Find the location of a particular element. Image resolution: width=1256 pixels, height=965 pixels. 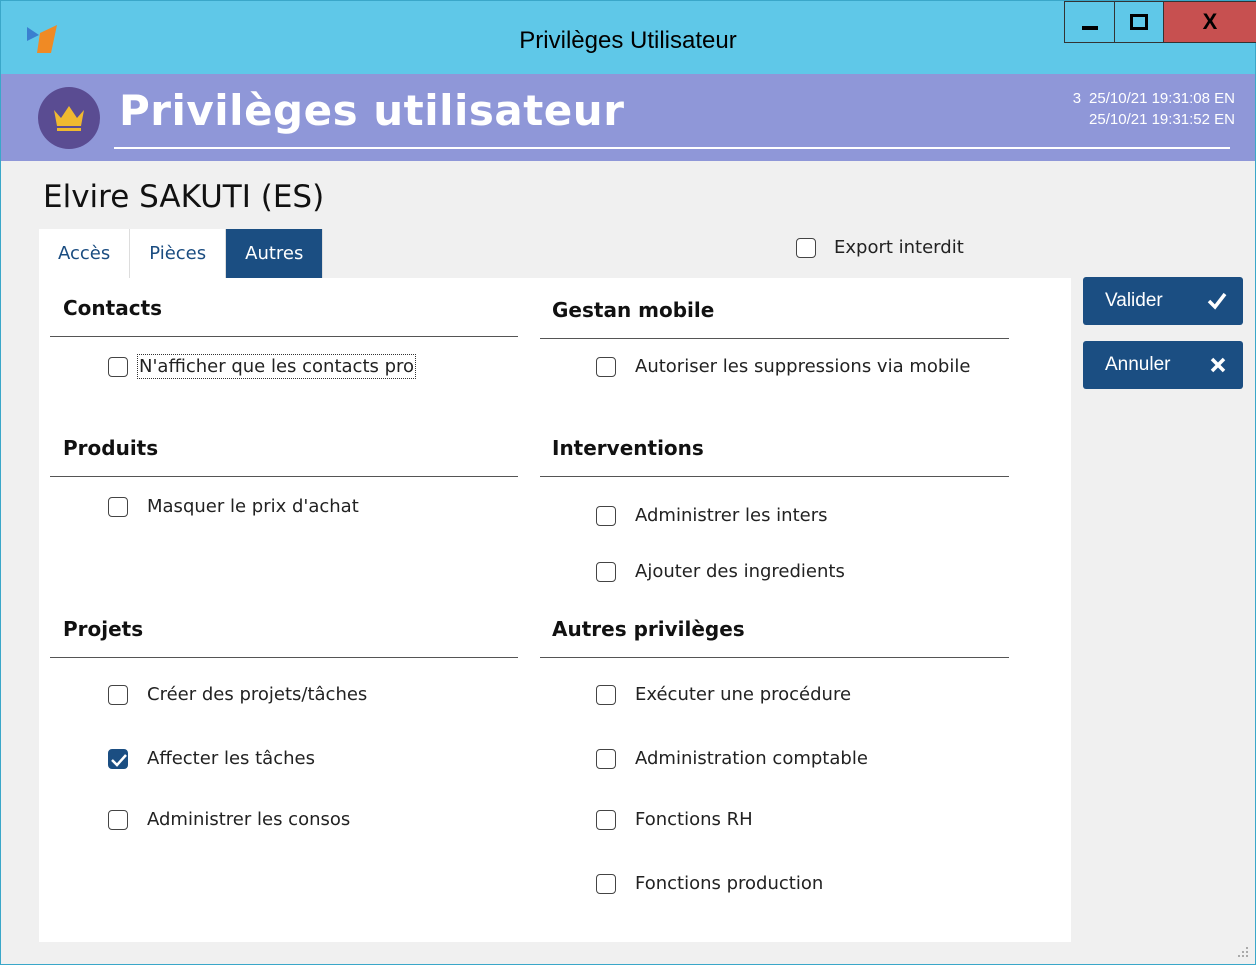

close-button: X is located at coordinates (1209, 22).